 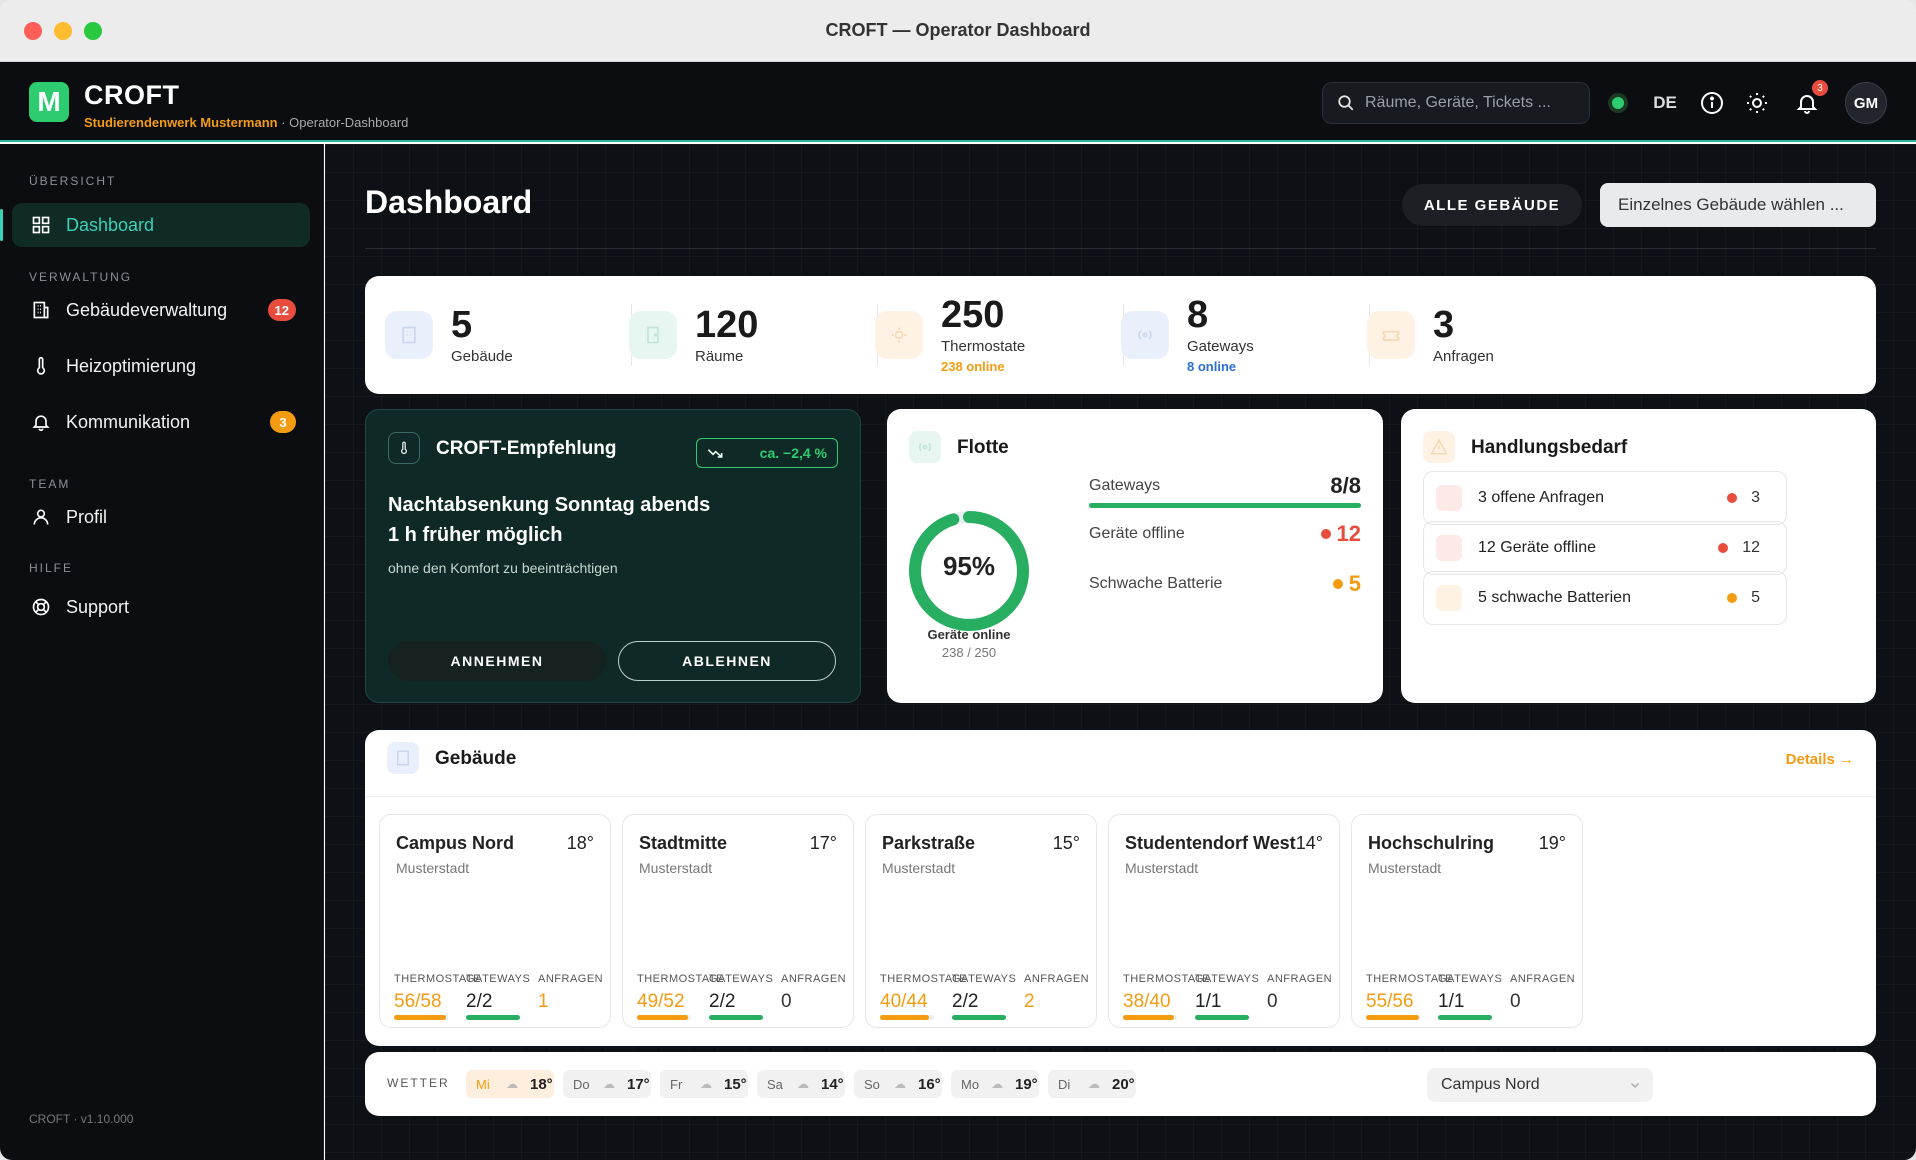 I want to click on weather-day: Sa ☁ 14°, so click(x=801, y=1084).